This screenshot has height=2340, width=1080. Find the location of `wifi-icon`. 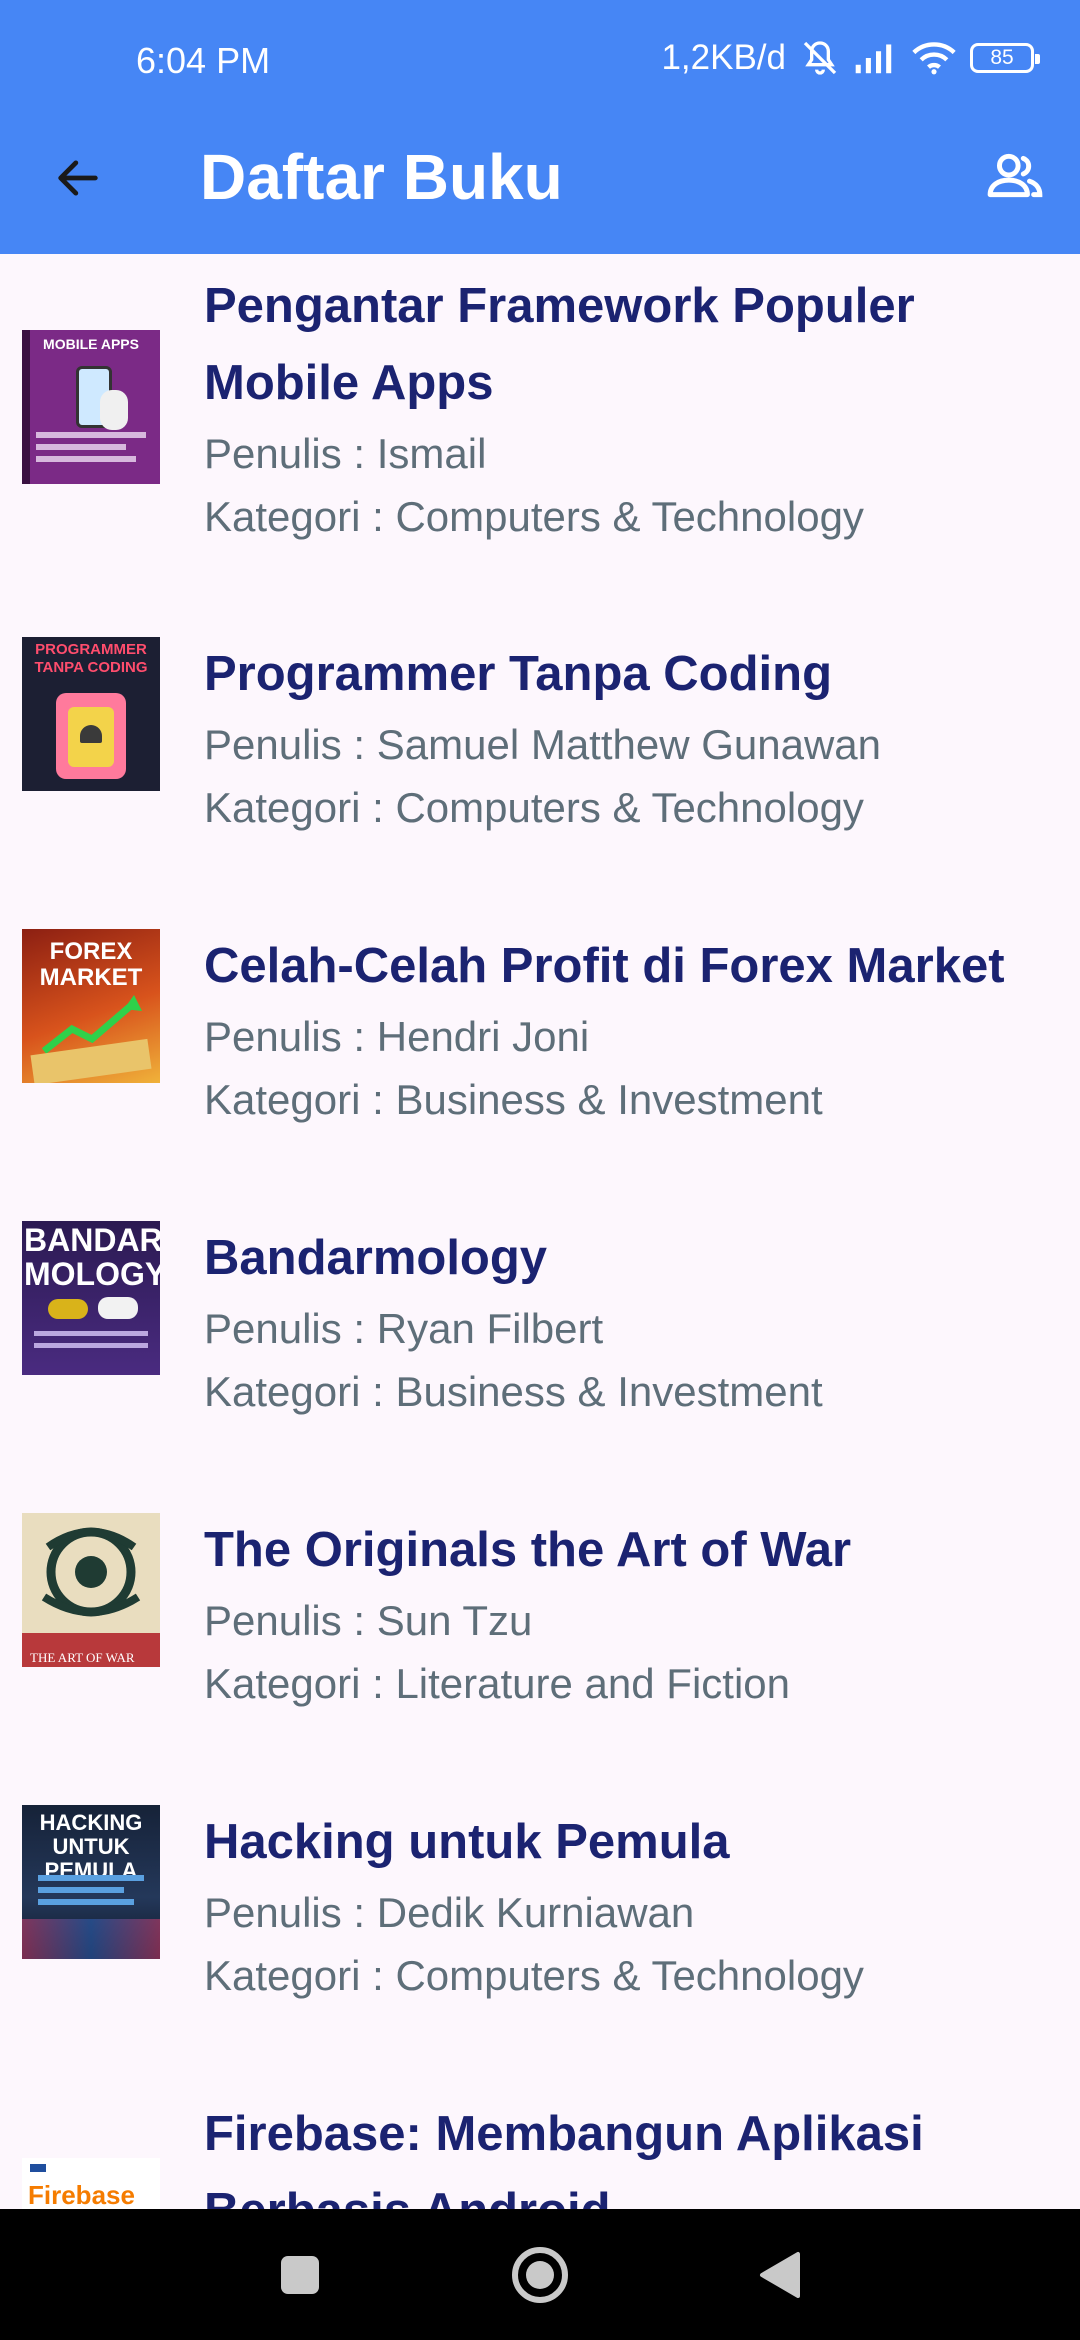

wifi-icon is located at coordinates (934, 58).